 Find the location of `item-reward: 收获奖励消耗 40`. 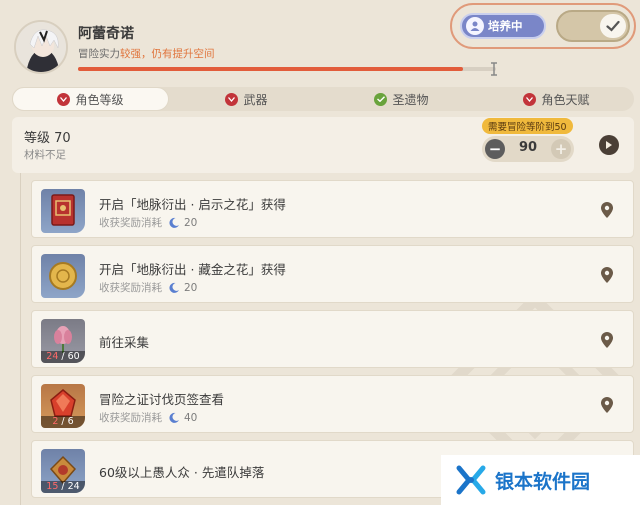

item-reward: 收获奖励消耗 40 is located at coordinates (148, 417).